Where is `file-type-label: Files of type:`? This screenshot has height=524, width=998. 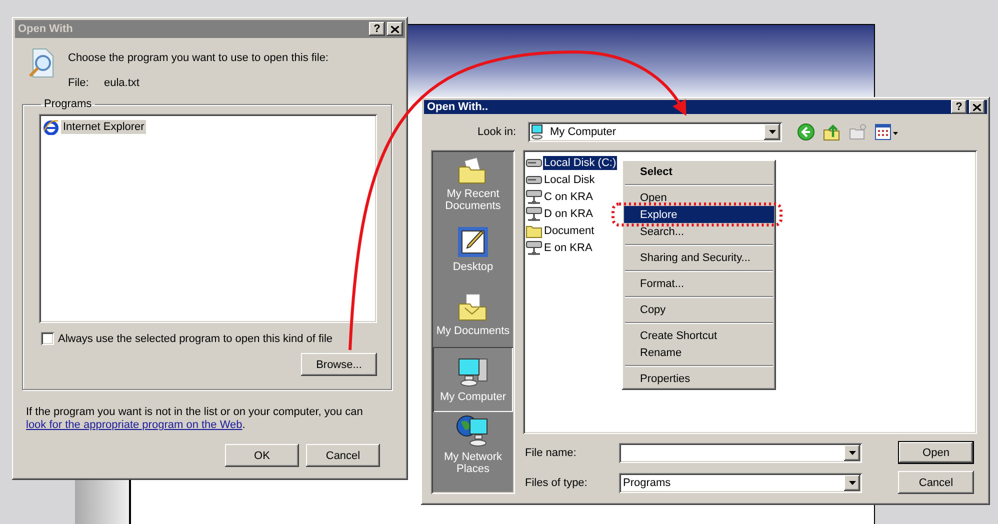 file-type-label: Files of type: is located at coordinates (556, 482).